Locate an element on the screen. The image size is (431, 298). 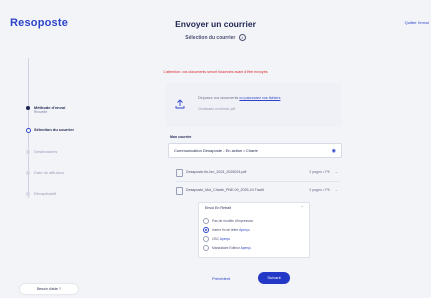
previous-button: Précédent is located at coordinates (221, 278).